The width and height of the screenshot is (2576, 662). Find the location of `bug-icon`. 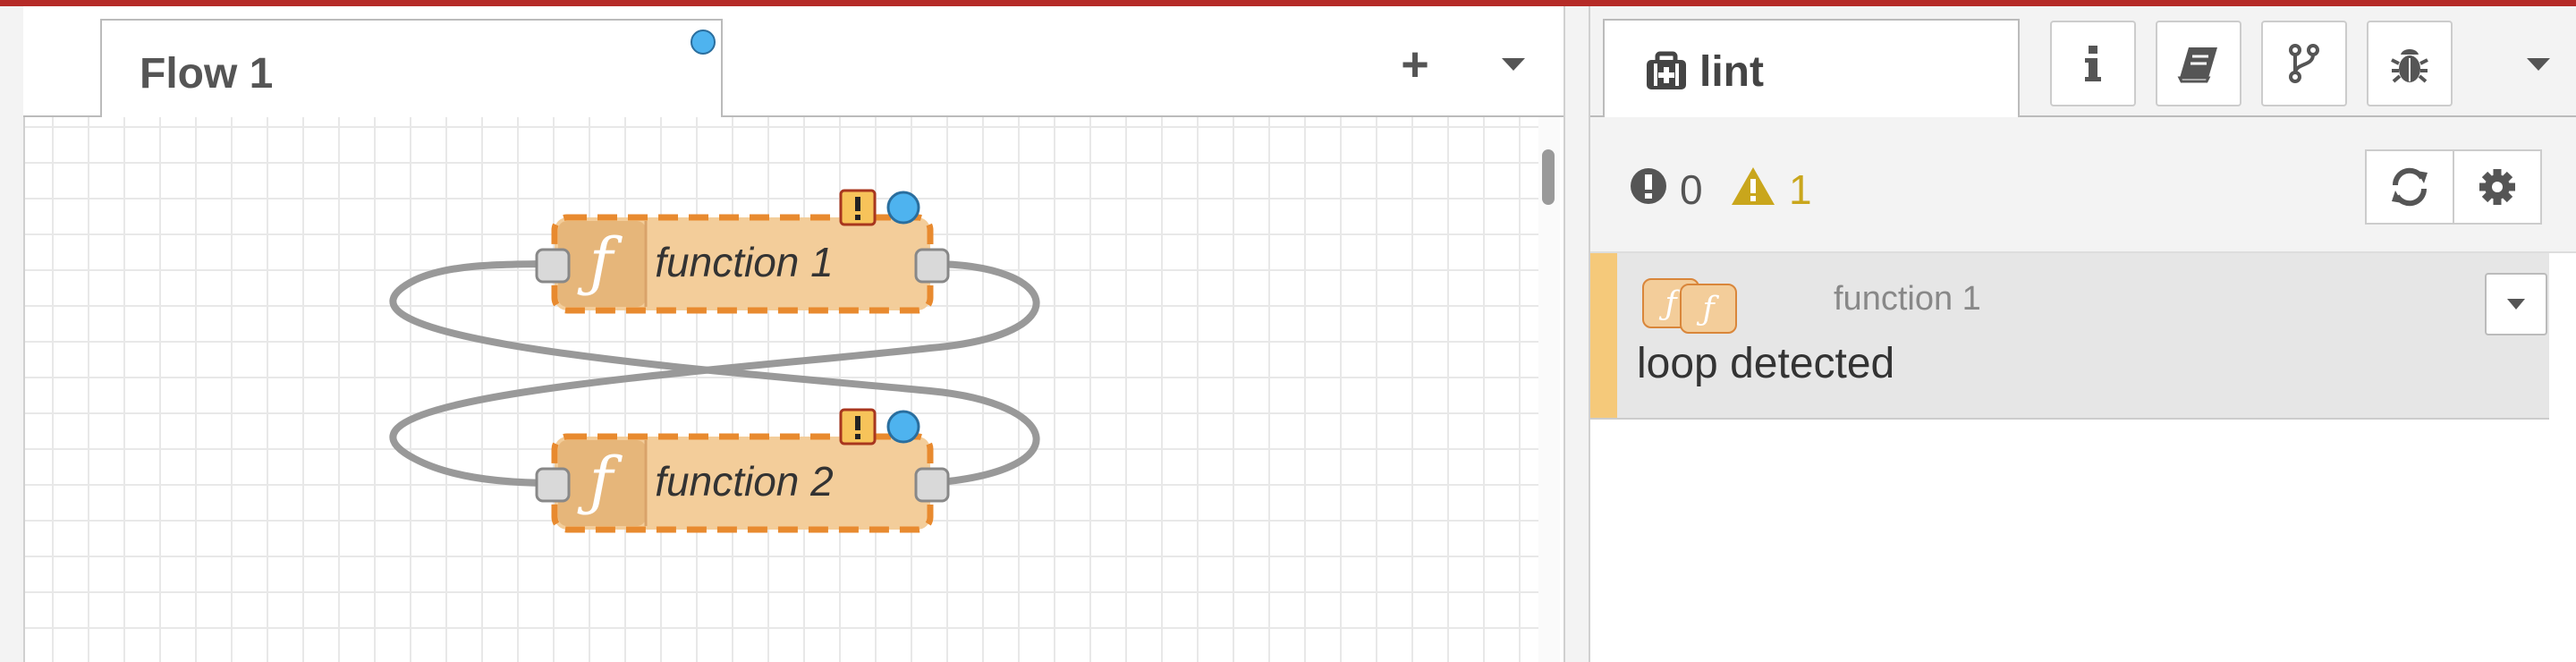

bug-icon is located at coordinates (2409, 66).